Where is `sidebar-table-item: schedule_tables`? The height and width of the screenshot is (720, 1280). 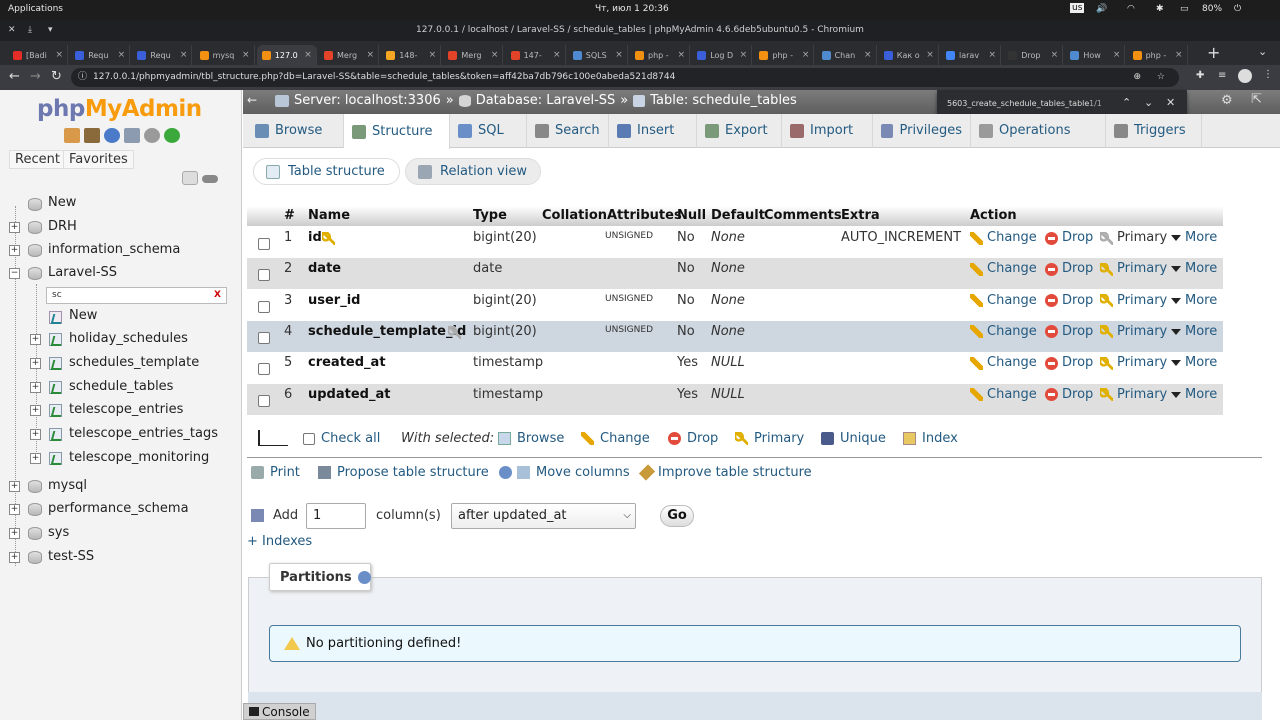 sidebar-table-item: schedule_tables is located at coordinates (121, 387).